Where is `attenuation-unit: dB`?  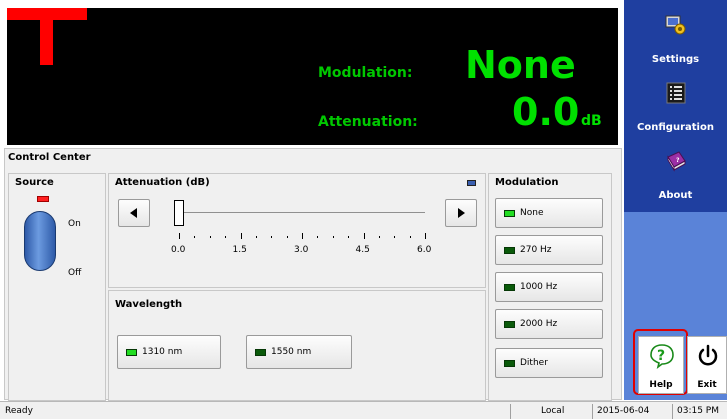 attenuation-unit: dB is located at coordinates (591, 121).